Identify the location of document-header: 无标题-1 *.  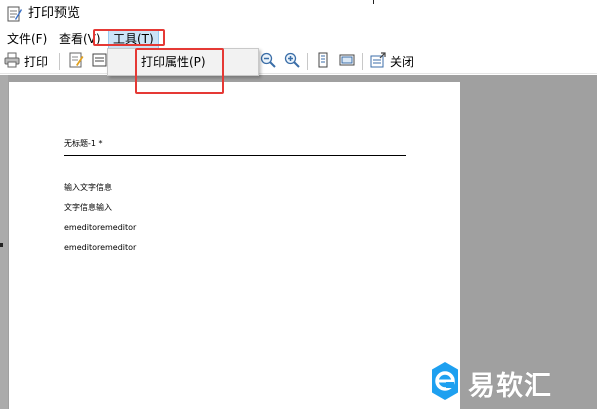
(83, 143).